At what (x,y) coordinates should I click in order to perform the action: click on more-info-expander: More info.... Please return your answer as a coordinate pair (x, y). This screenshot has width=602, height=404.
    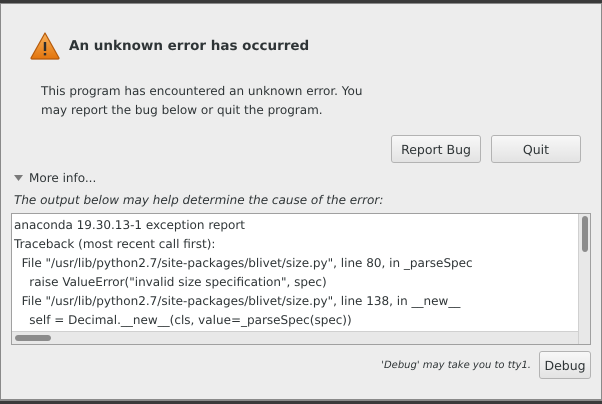
    Looking at the image, I should click on (55, 178).